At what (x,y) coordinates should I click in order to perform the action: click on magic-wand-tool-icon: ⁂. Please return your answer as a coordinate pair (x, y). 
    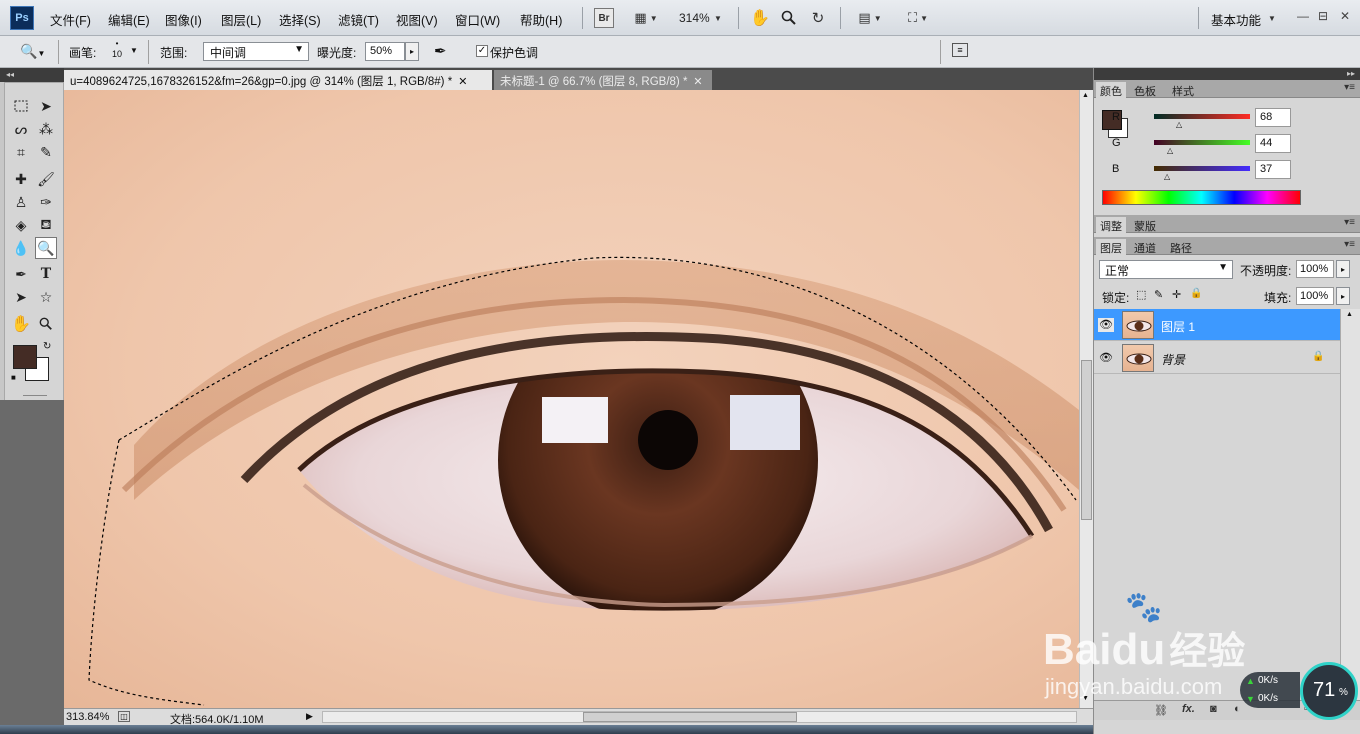
    Looking at the image, I should click on (46, 129).